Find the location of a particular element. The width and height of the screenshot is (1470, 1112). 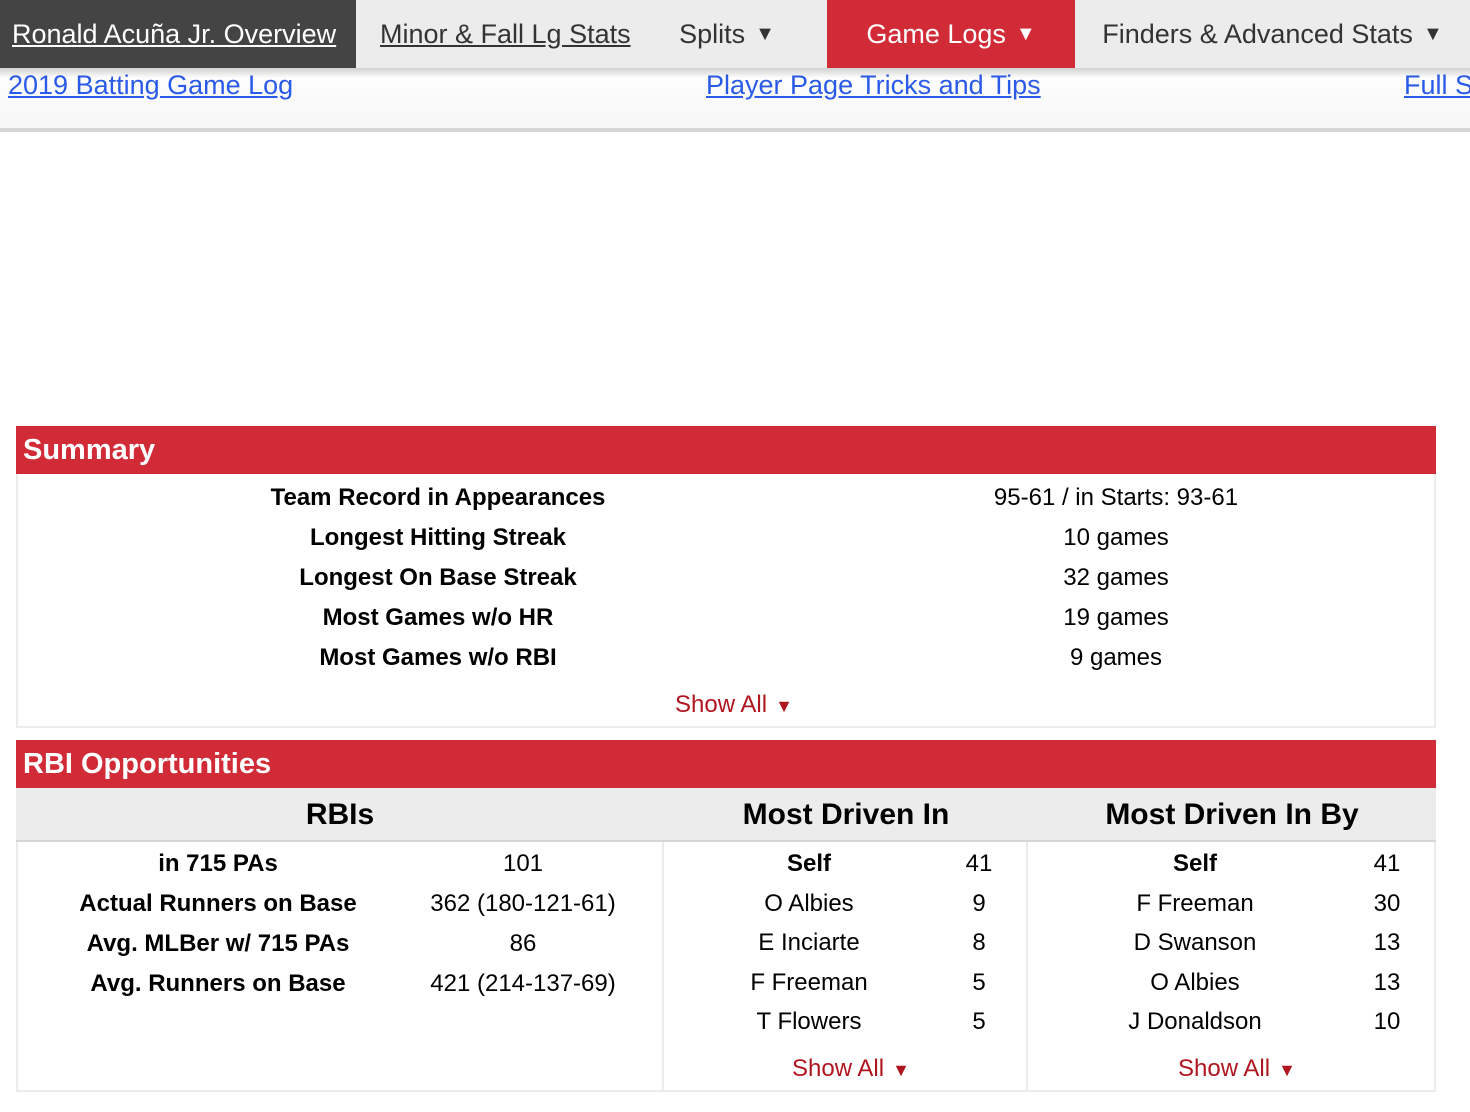

driven-in-by-name: D Swanson is located at coordinates (1195, 942).